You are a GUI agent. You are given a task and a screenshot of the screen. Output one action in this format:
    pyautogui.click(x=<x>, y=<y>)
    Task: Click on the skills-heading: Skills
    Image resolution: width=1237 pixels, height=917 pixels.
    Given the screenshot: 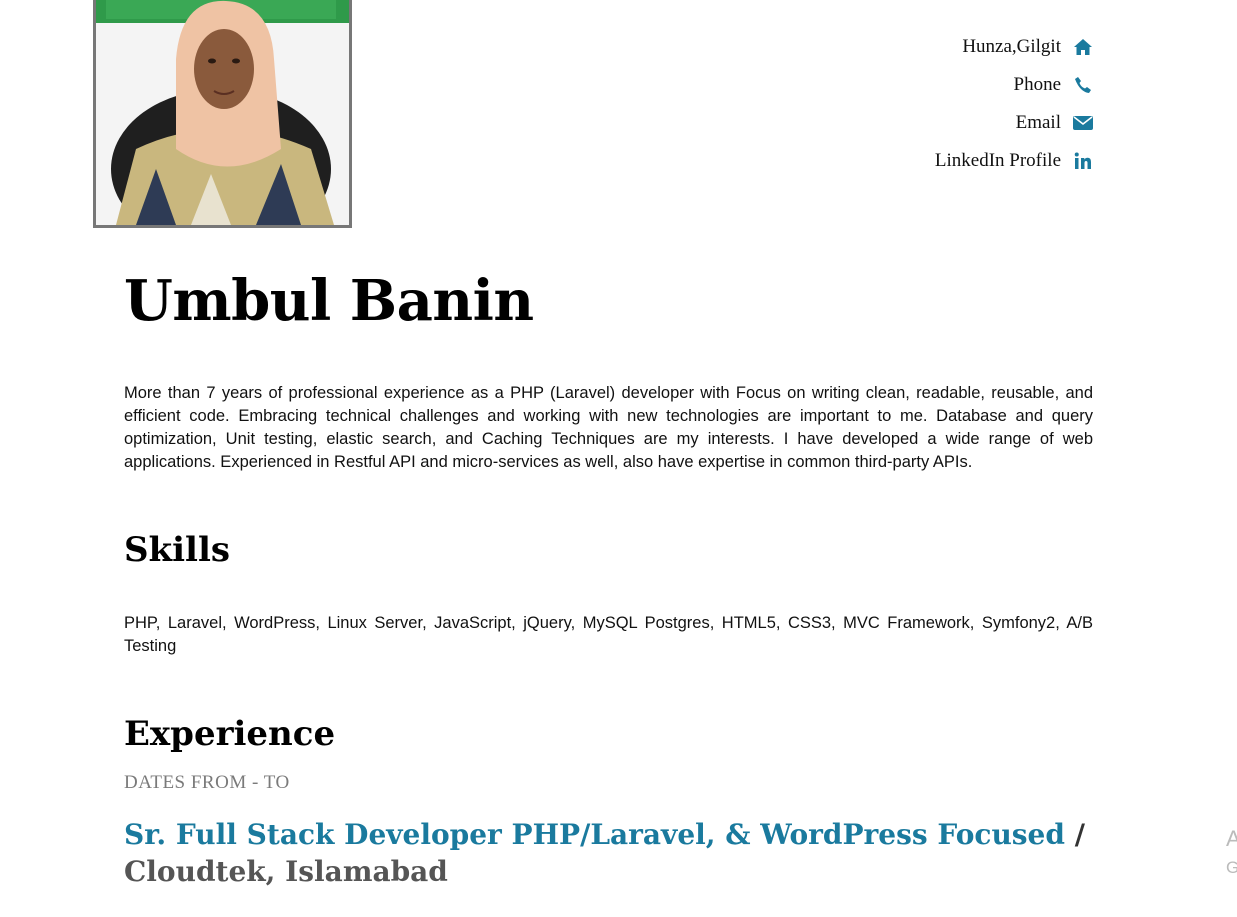 What is the action you would take?
    pyautogui.click(x=177, y=550)
    